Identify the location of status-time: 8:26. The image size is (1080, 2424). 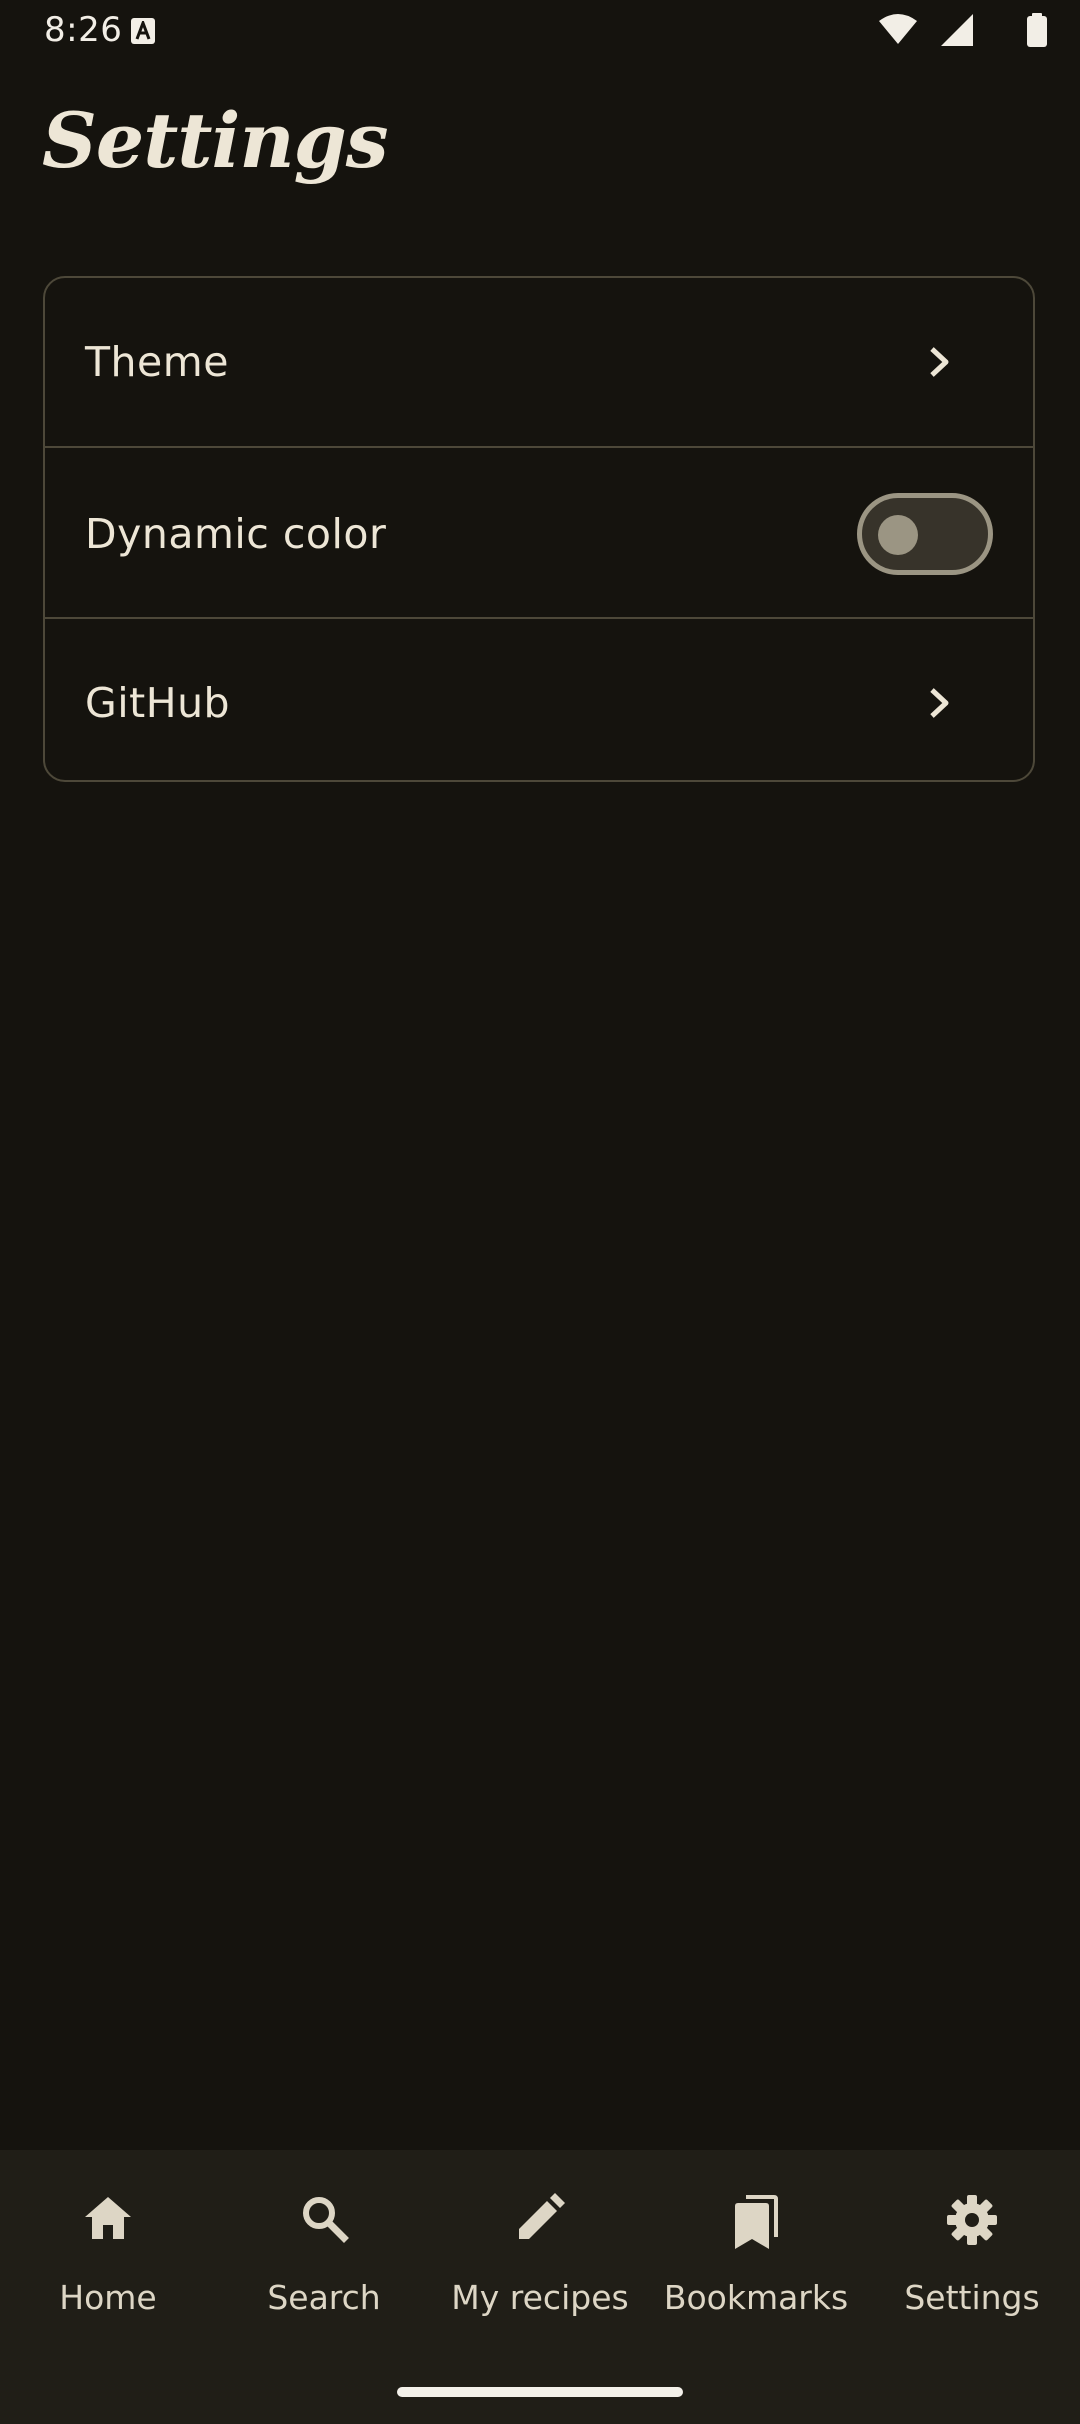
(83, 30).